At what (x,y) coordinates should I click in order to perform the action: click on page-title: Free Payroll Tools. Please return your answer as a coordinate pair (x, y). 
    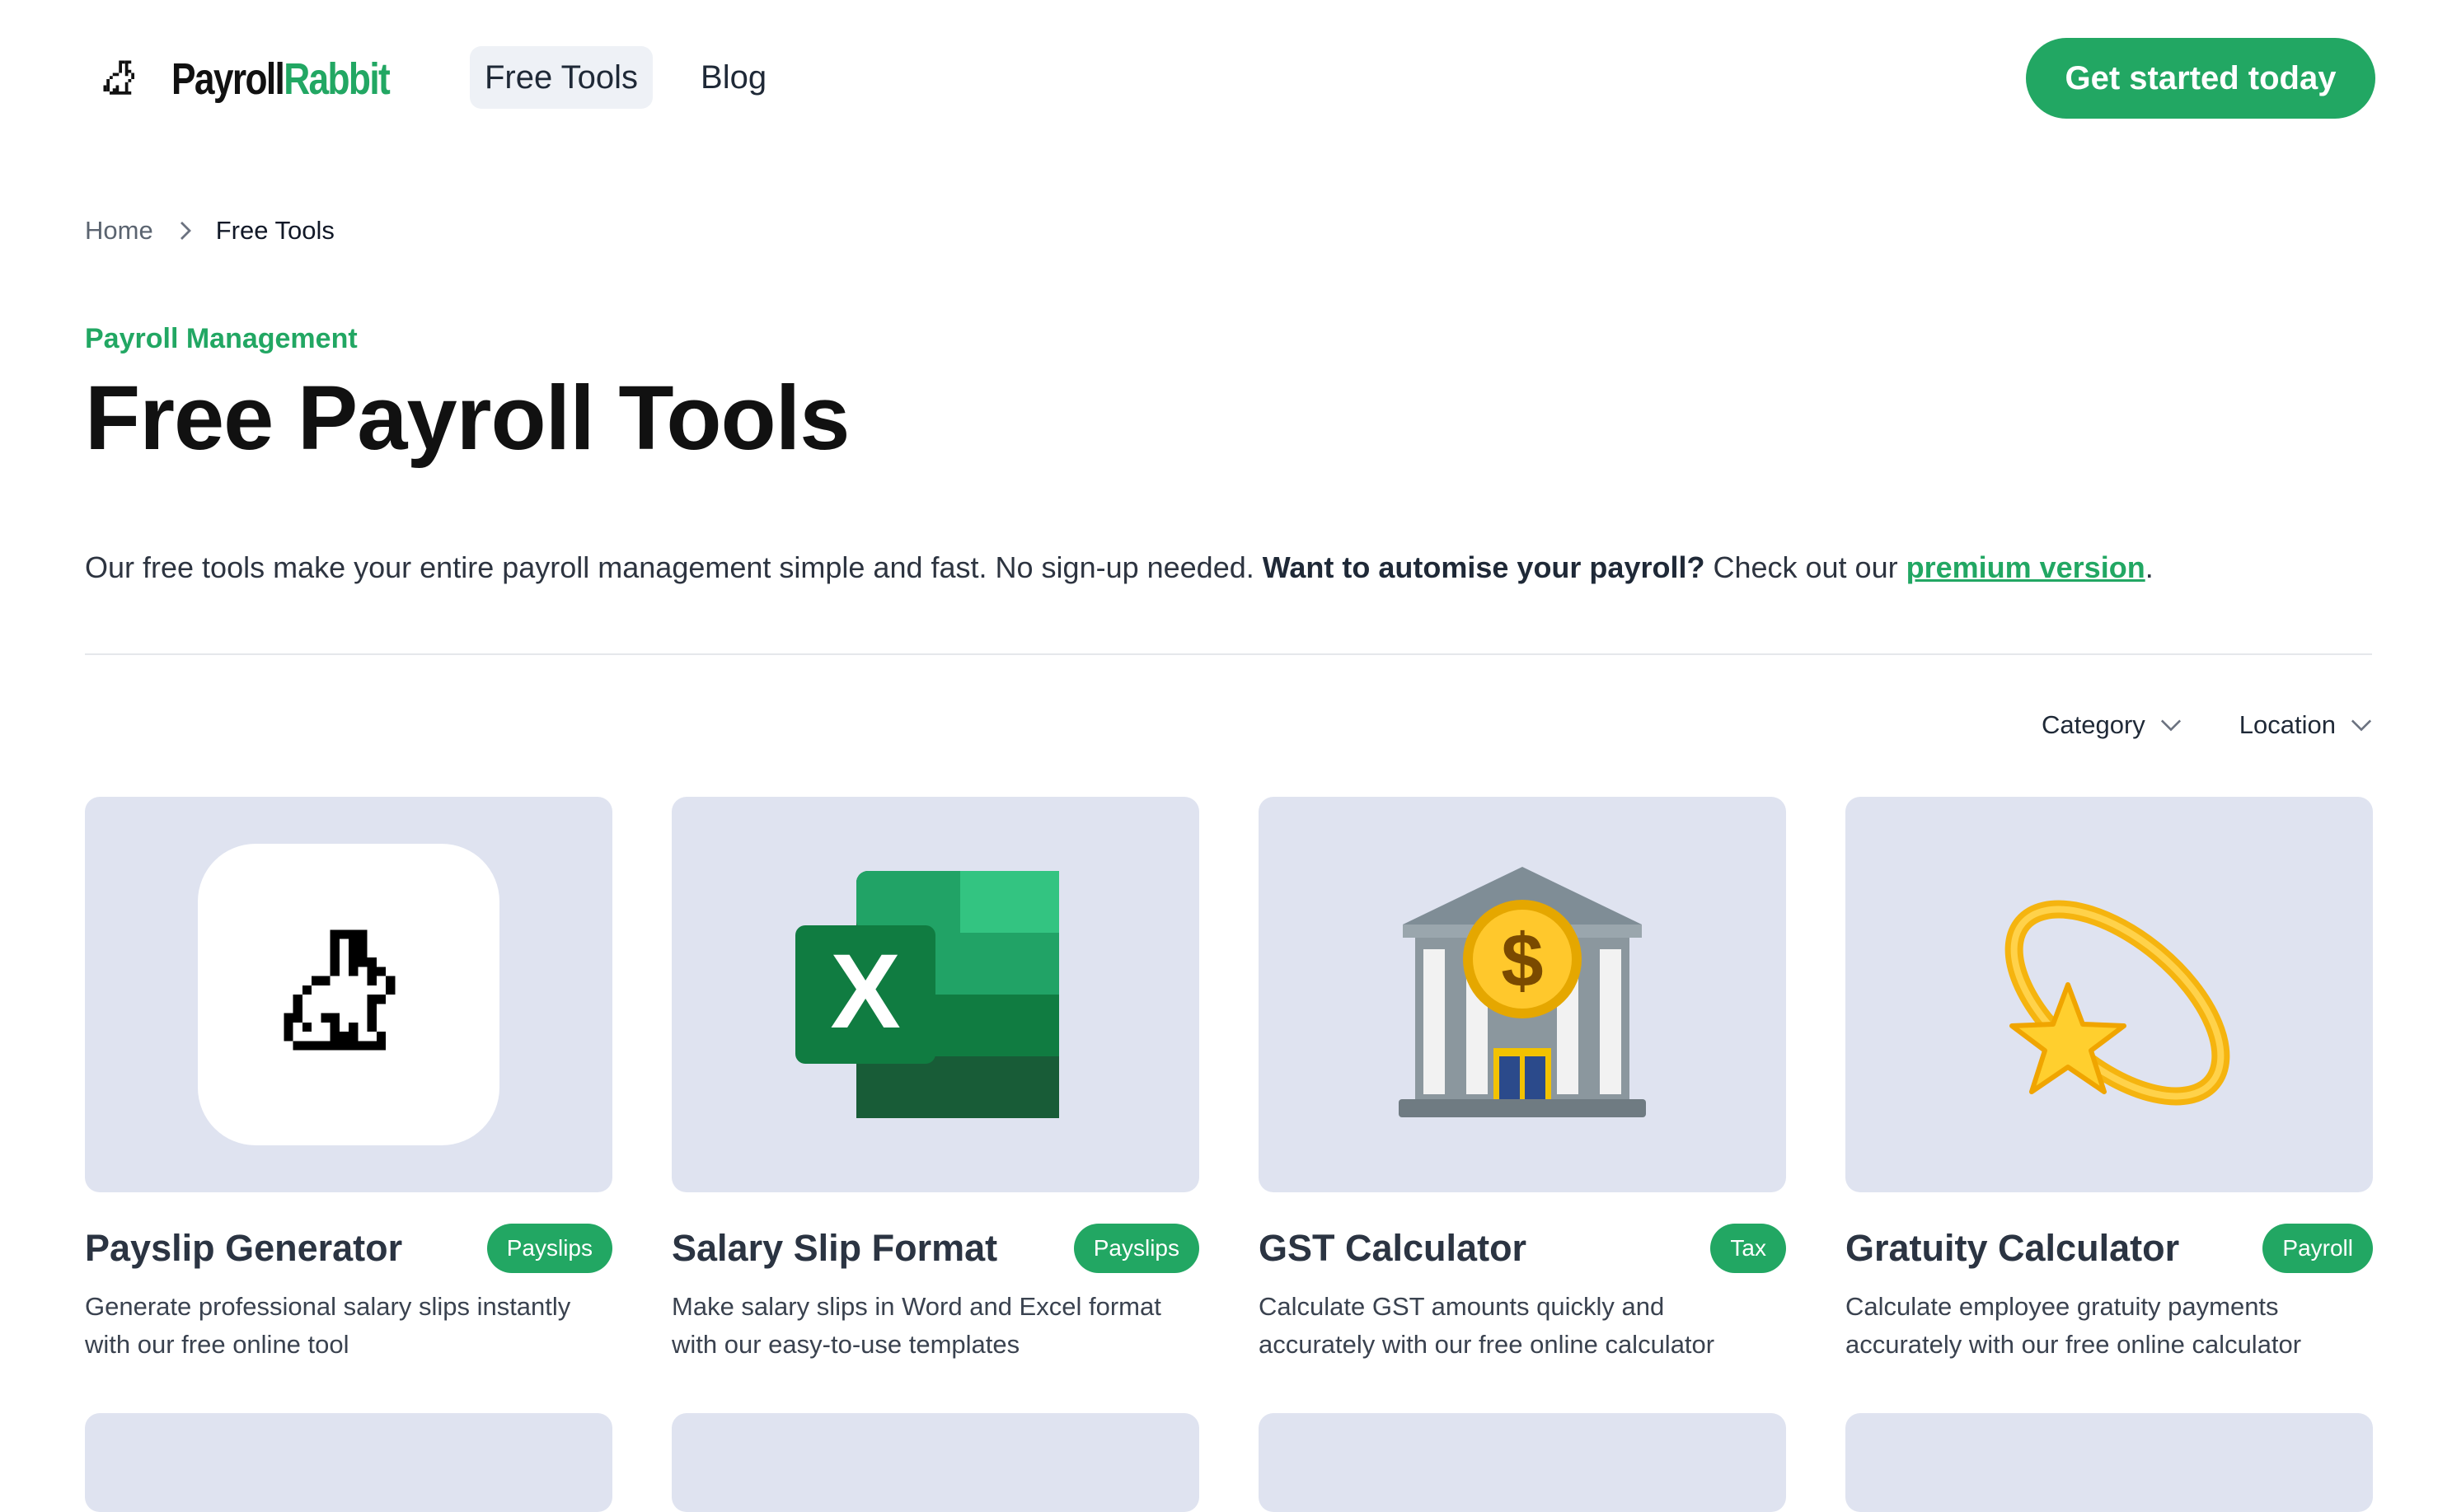
    Looking at the image, I should click on (467, 418).